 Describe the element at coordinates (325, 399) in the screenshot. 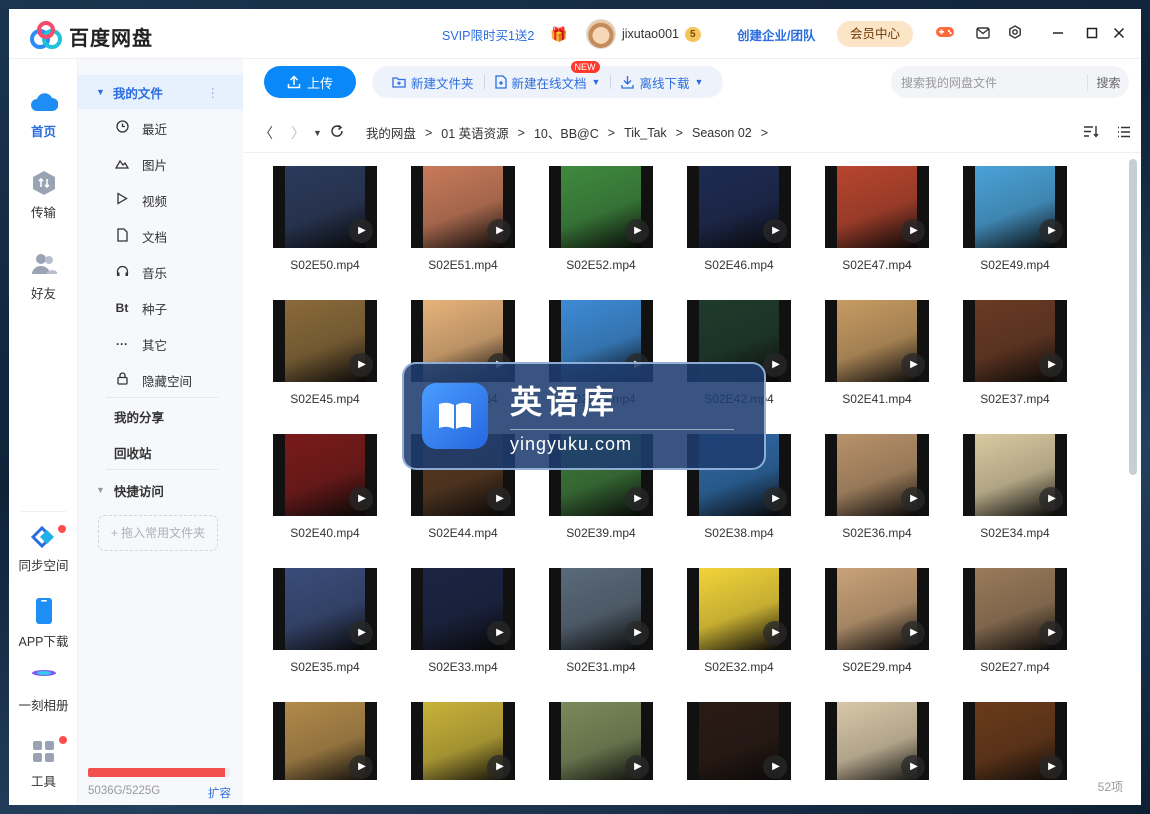

I see `file-name: S02E45.mp4` at that location.